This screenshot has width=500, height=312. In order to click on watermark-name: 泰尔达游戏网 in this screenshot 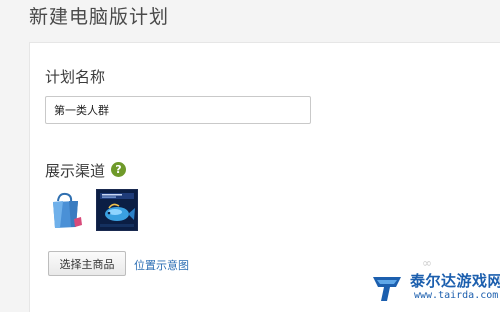, I will do `click(455, 281)`.